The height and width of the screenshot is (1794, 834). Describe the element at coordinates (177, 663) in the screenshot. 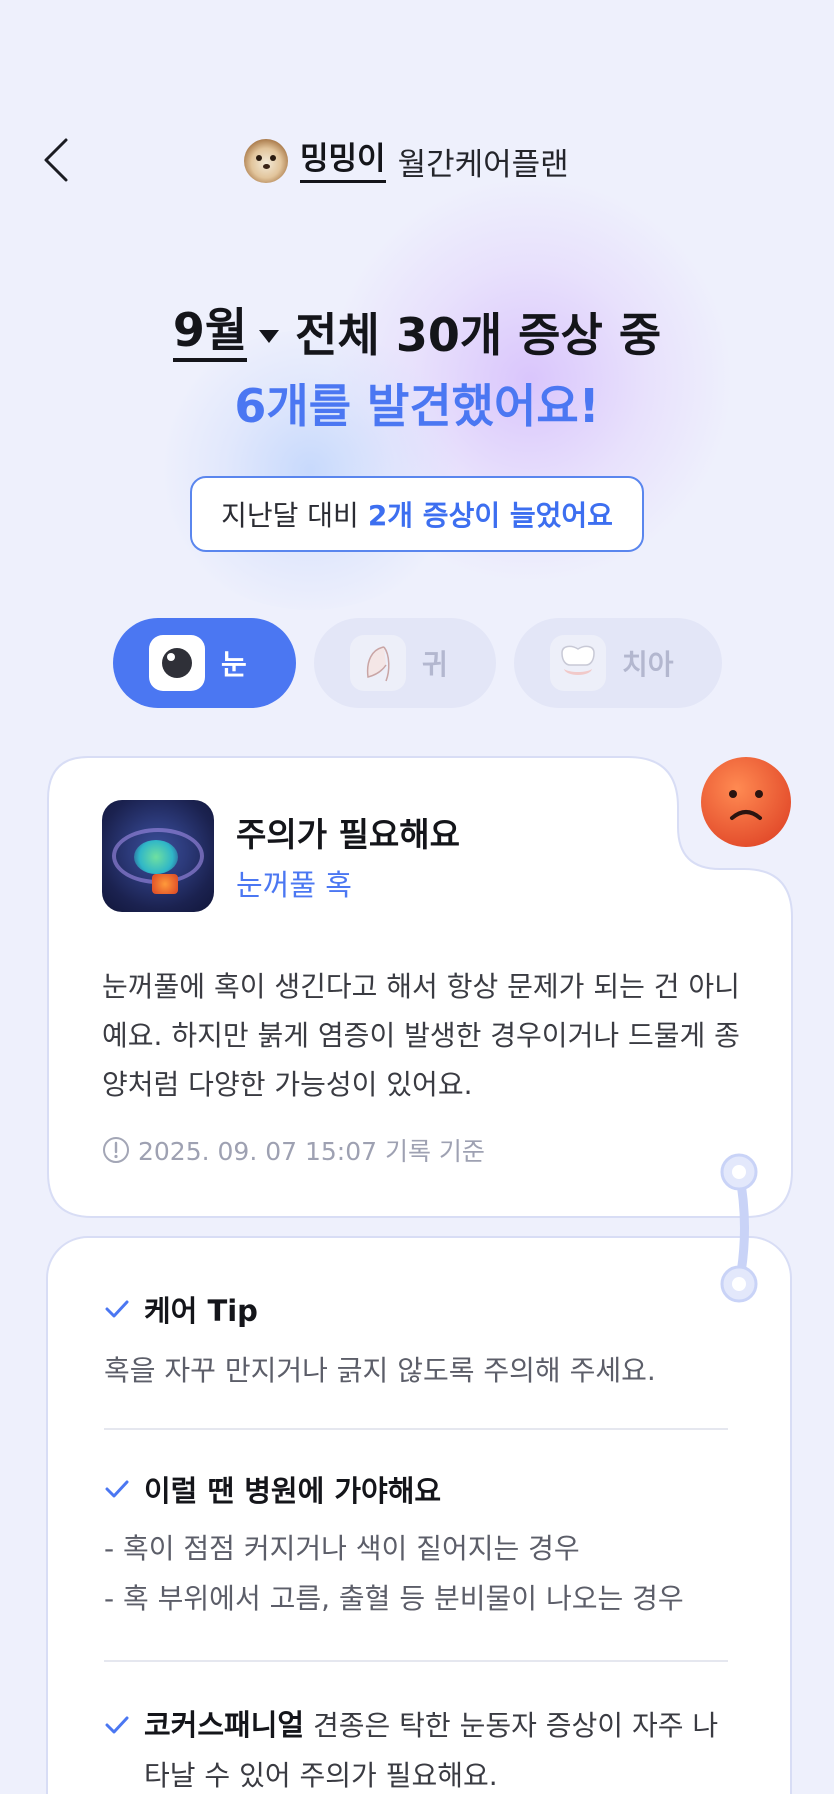

I see `eye-icon` at that location.